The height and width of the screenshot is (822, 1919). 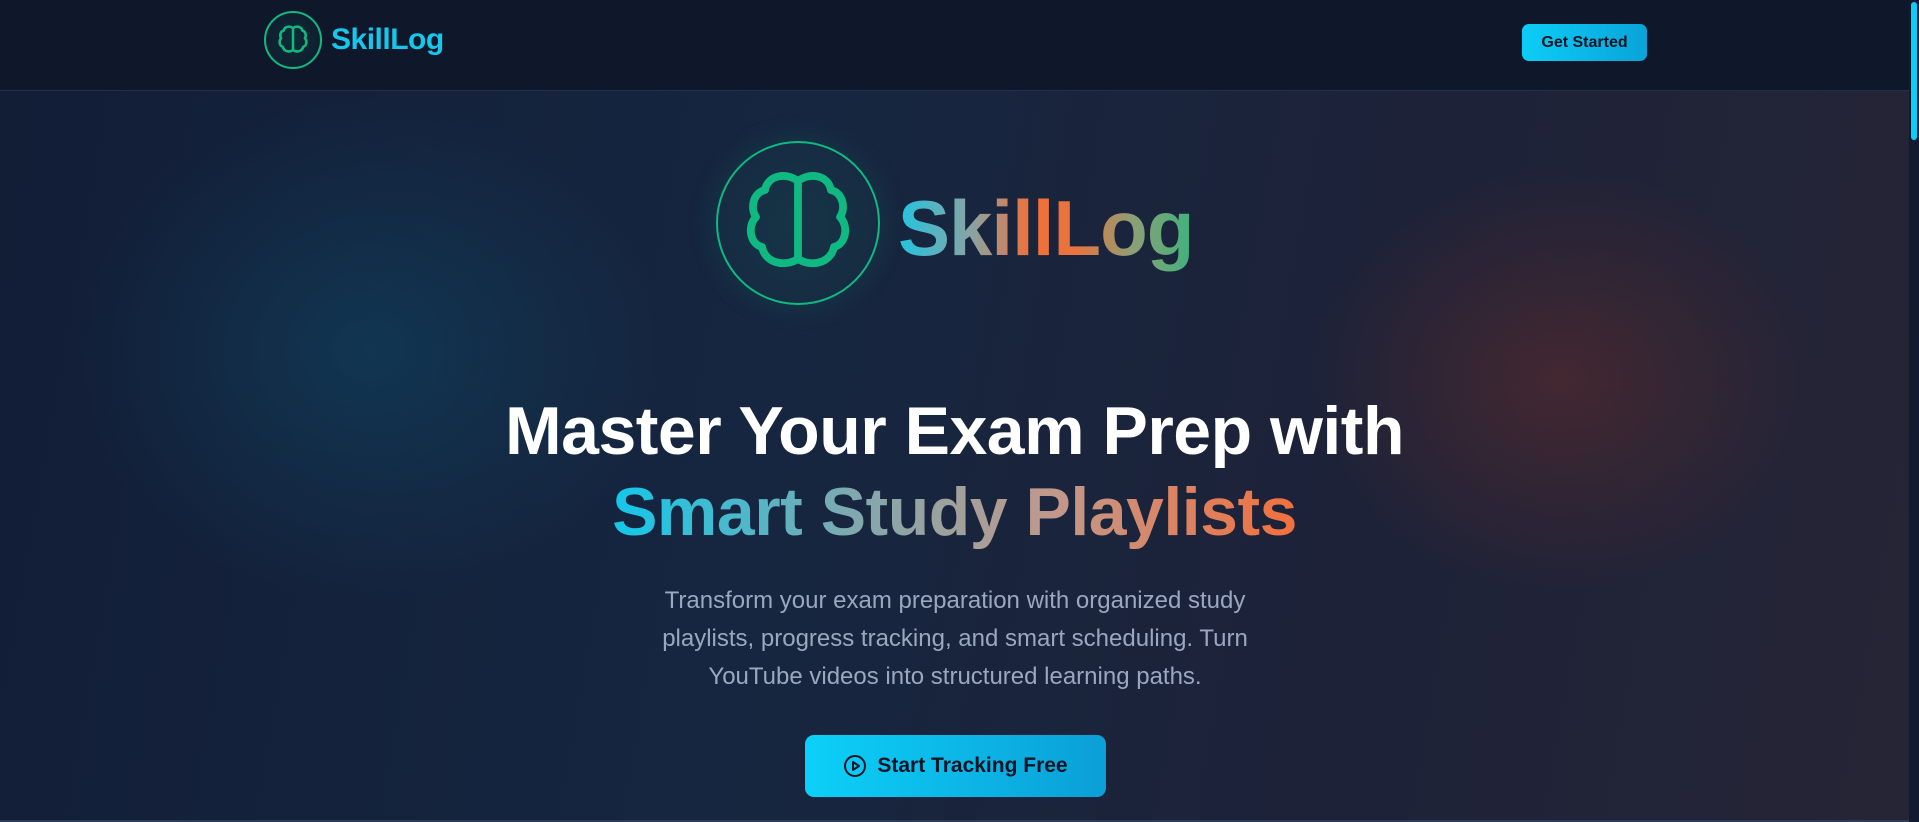 What do you see at coordinates (1914, 411) in the screenshot?
I see `page-scrollbar` at bounding box center [1914, 411].